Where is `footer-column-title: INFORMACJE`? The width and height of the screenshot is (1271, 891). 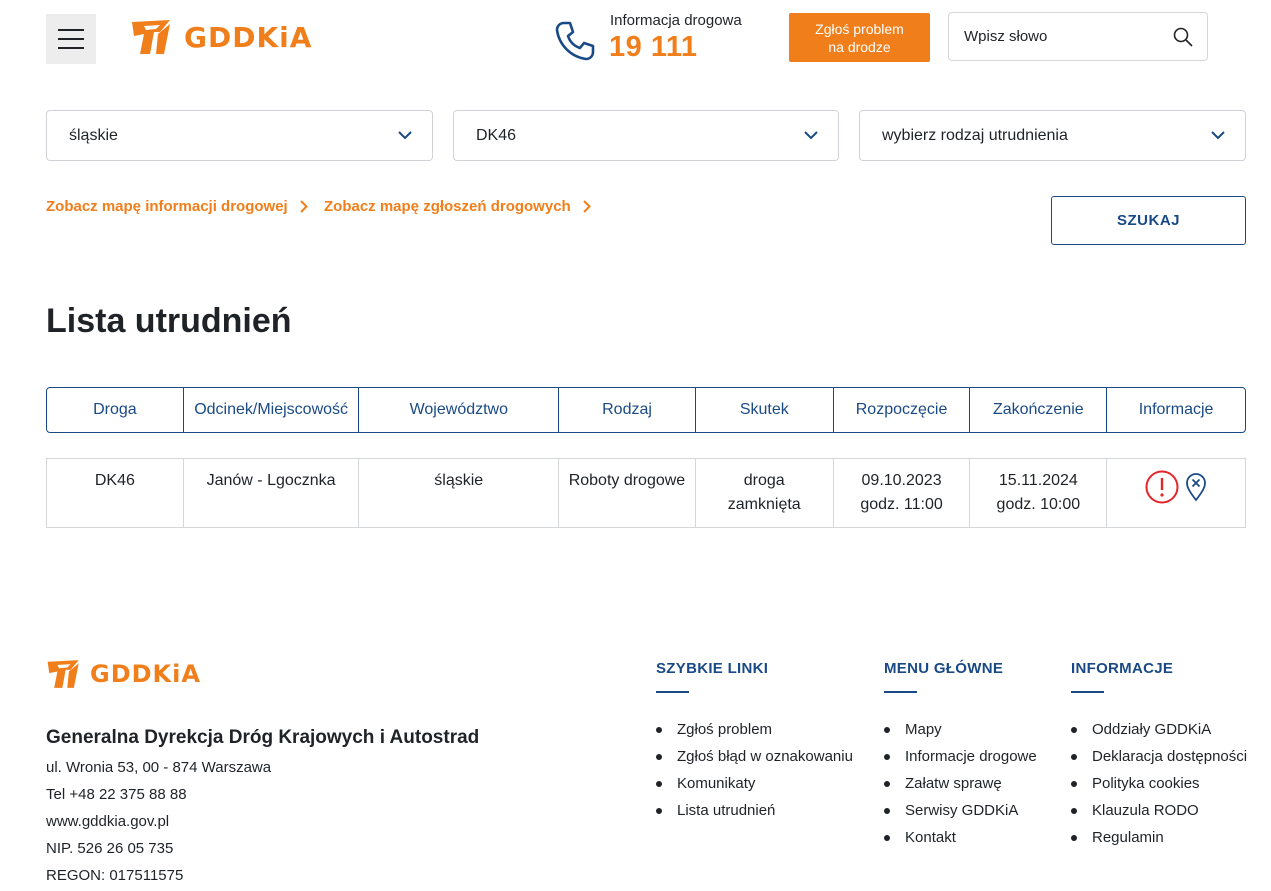 footer-column-title: INFORMACJE is located at coordinates (1122, 668).